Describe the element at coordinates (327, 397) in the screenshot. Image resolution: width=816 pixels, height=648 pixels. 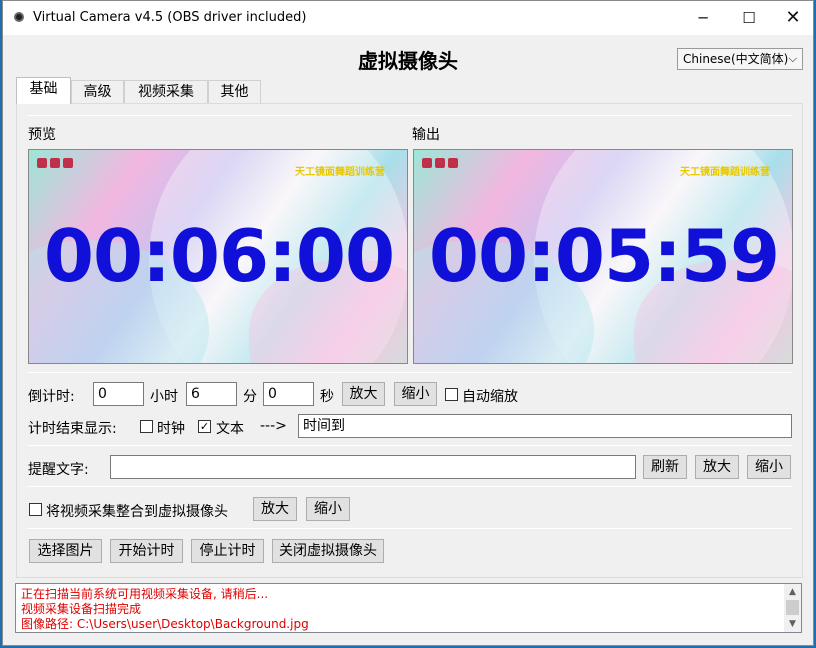
I see `seconds-unit: 秒` at that location.